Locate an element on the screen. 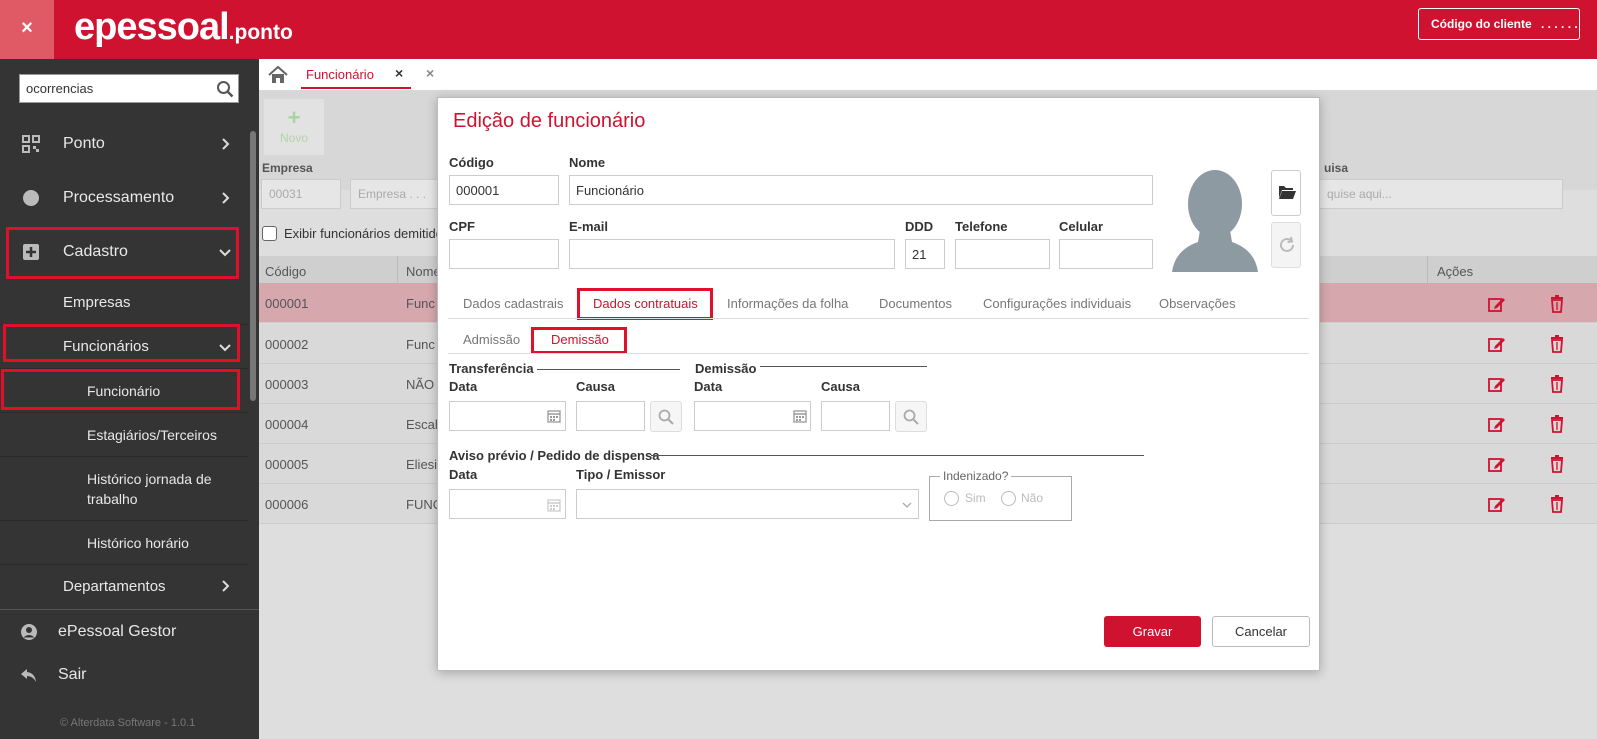 Image resolution: width=1597 pixels, height=739 pixels. cell-codigo: 000001 is located at coordinates (287, 303).